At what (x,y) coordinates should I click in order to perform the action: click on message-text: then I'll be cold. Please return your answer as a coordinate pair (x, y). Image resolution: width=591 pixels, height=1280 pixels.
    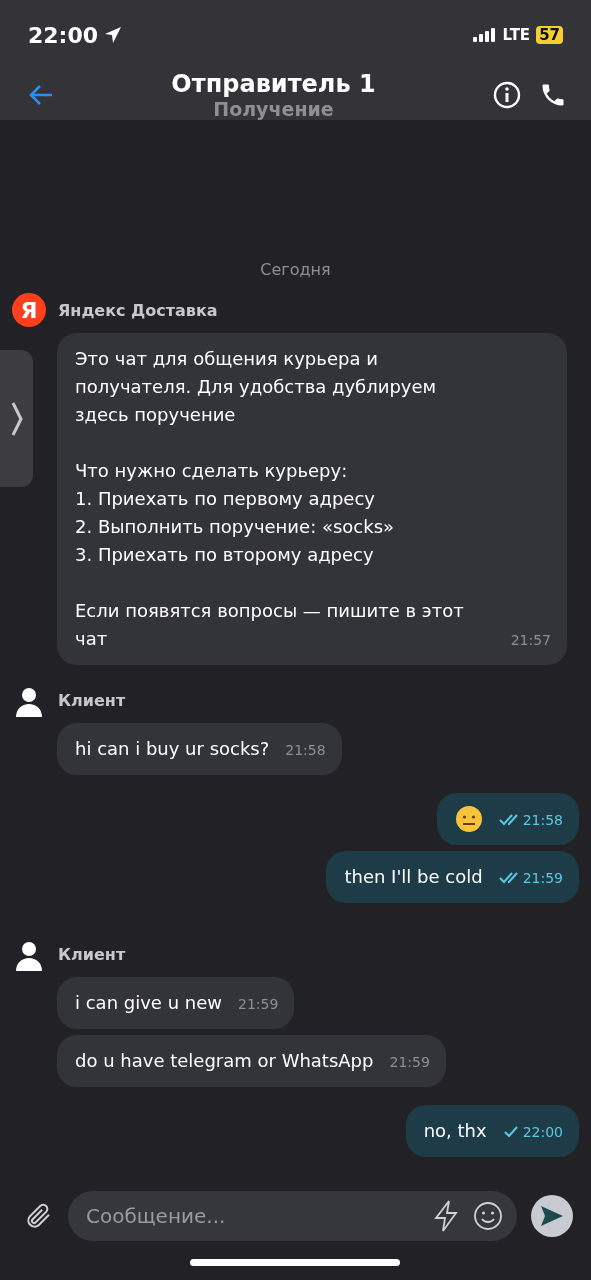
    Looking at the image, I should click on (413, 877).